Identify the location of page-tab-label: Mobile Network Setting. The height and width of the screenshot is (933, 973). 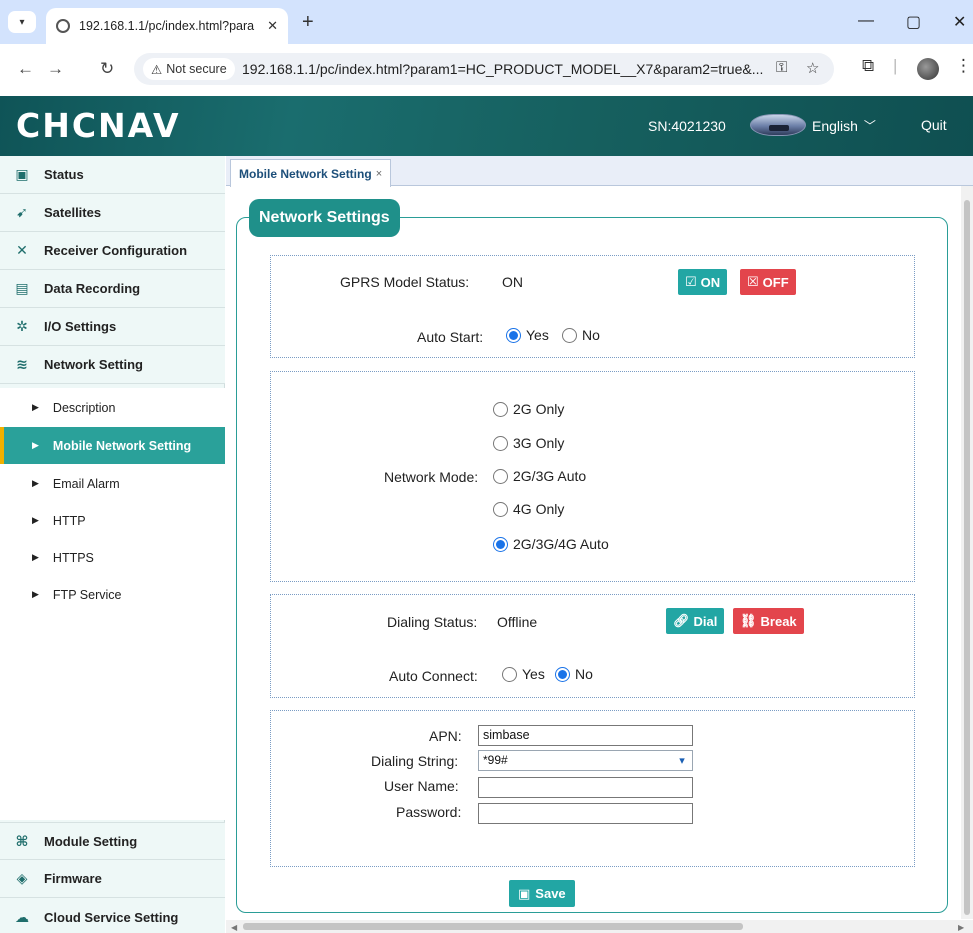
(305, 173).